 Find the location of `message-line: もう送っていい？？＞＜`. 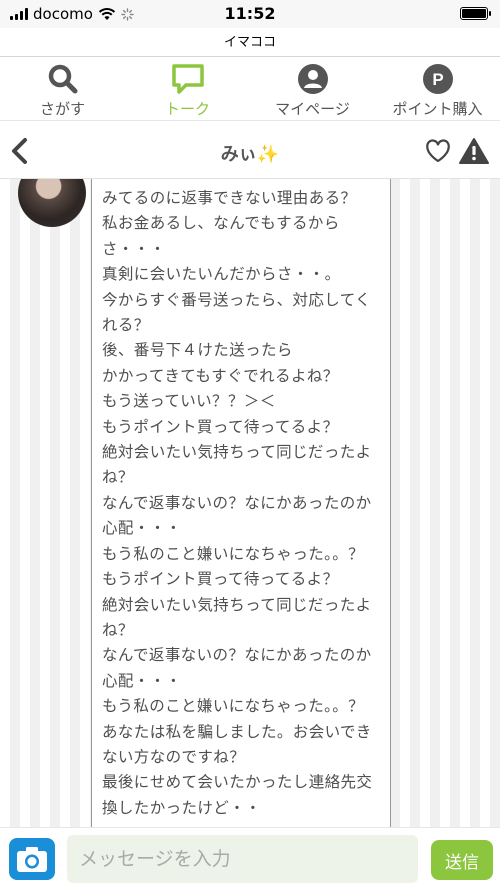

message-line: もう送っていい？？＞＜ is located at coordinates (189, 401).